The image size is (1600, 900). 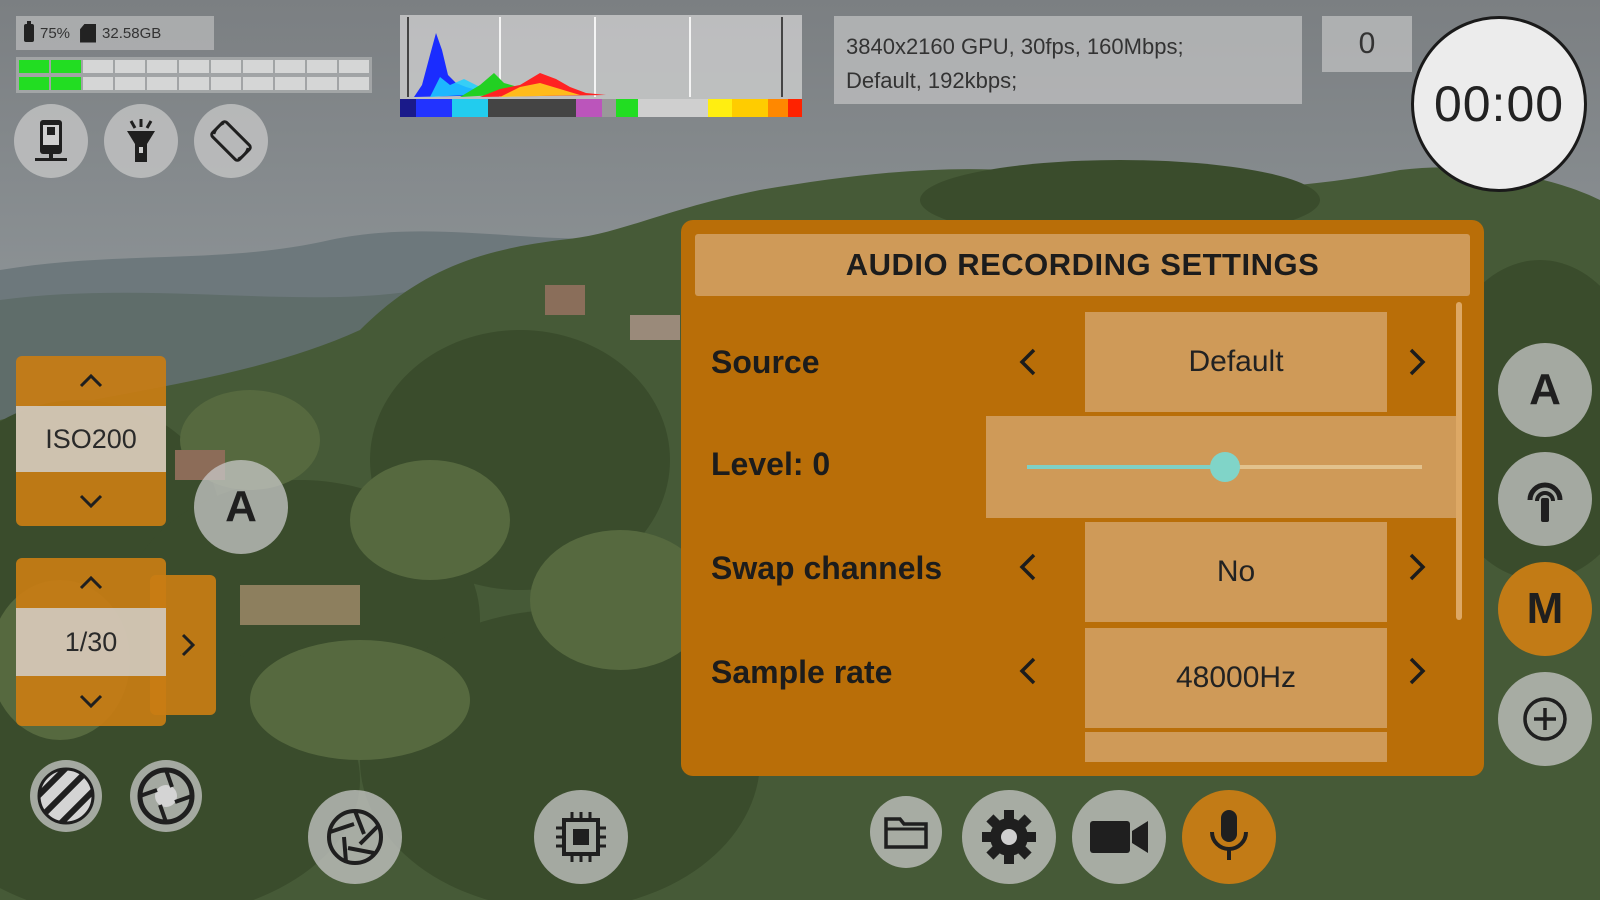 I want to click on sample-rate-value: 48000Hz, so click(x=1236, y=678).